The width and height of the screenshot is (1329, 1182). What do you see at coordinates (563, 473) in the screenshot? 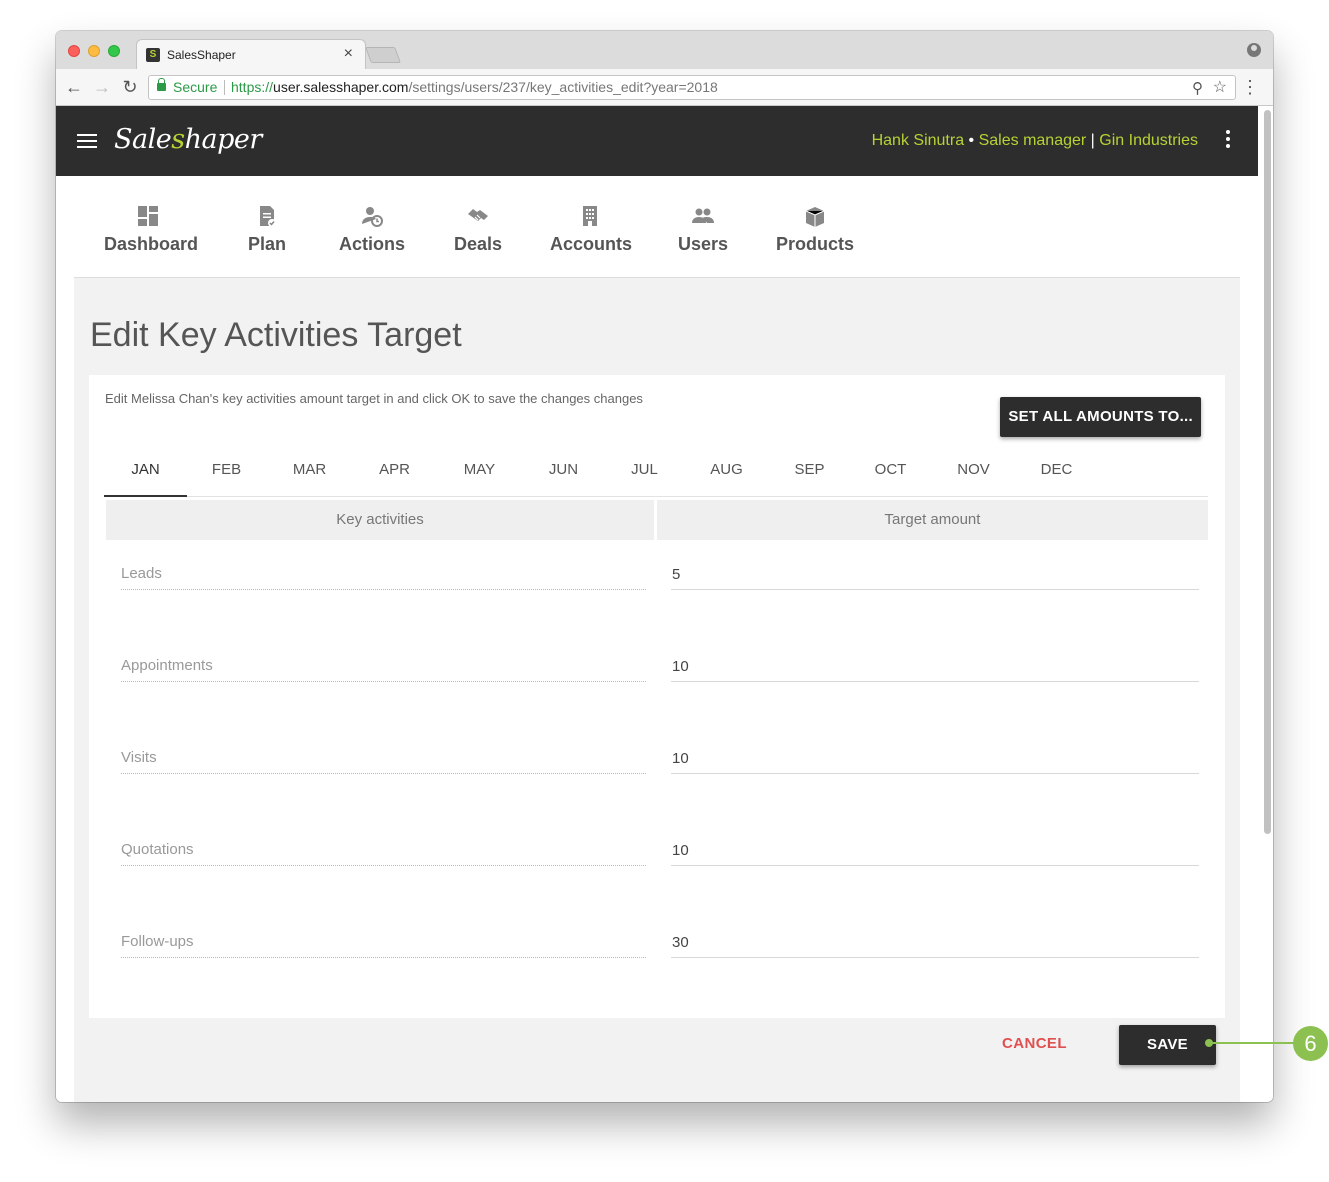
I see `tab-jun: JUN` at bounding box center [563, 473].